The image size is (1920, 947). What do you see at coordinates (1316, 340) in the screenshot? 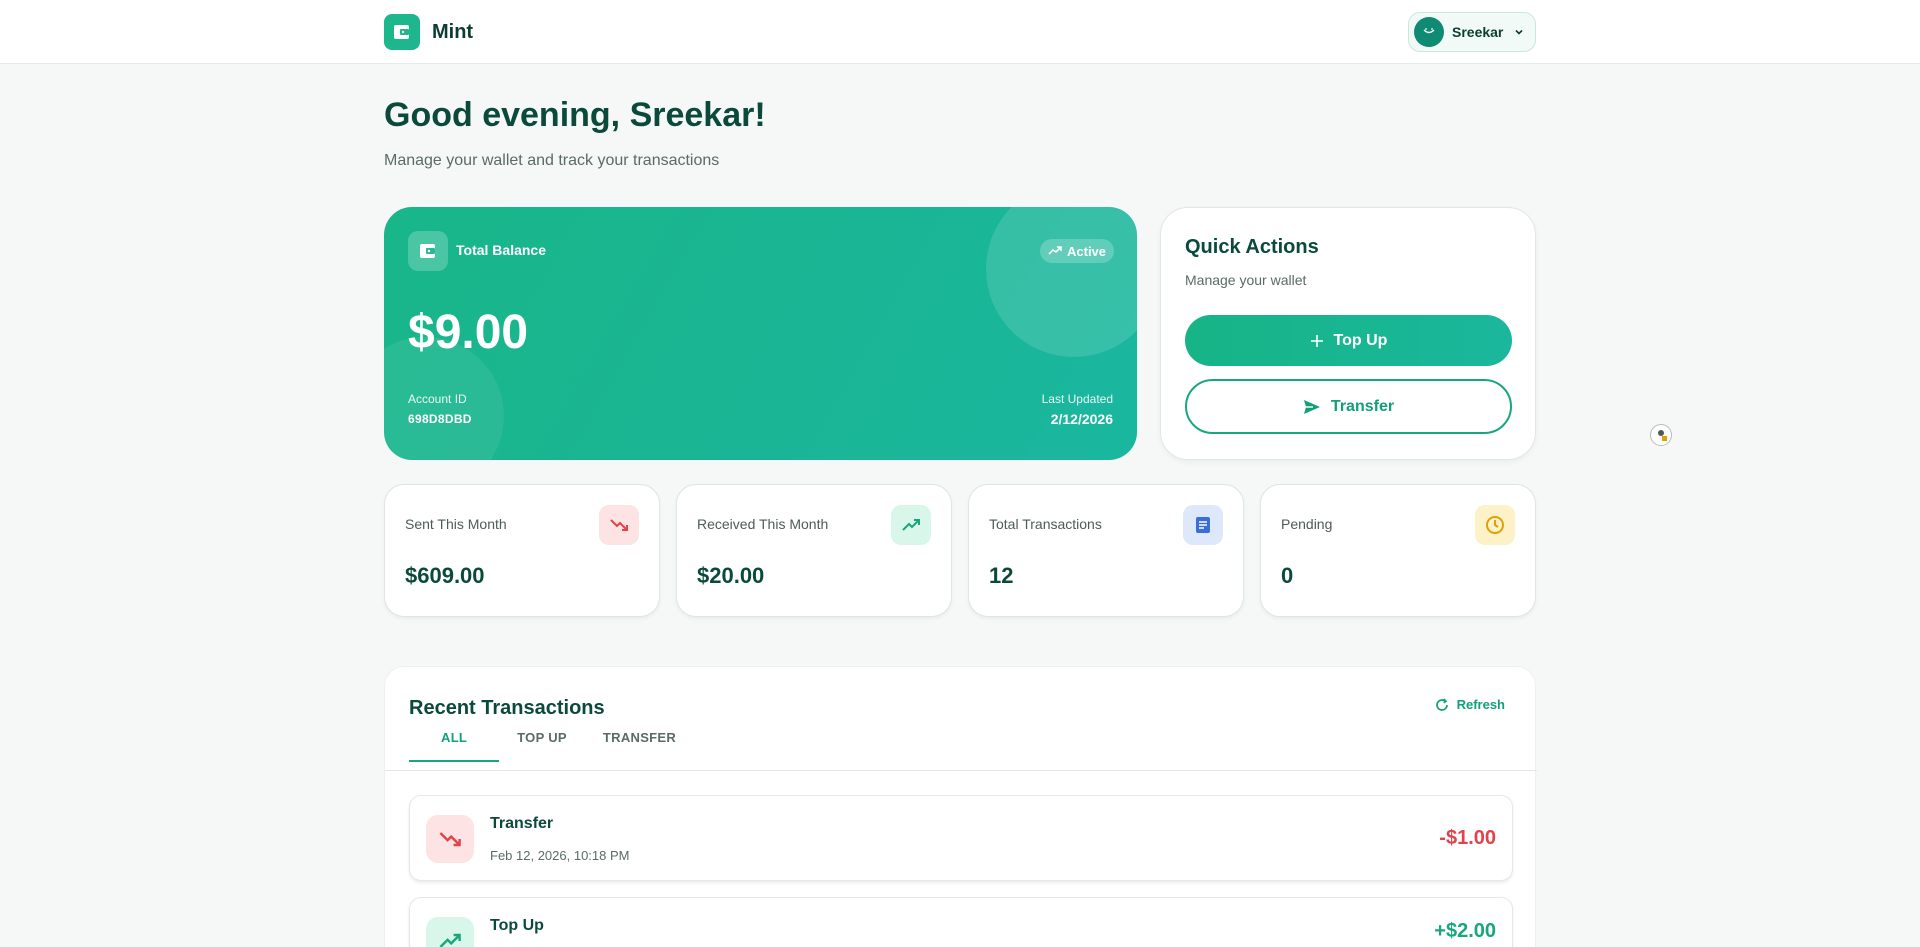
I see `plus-icon` at bounding box center [1316, 340].